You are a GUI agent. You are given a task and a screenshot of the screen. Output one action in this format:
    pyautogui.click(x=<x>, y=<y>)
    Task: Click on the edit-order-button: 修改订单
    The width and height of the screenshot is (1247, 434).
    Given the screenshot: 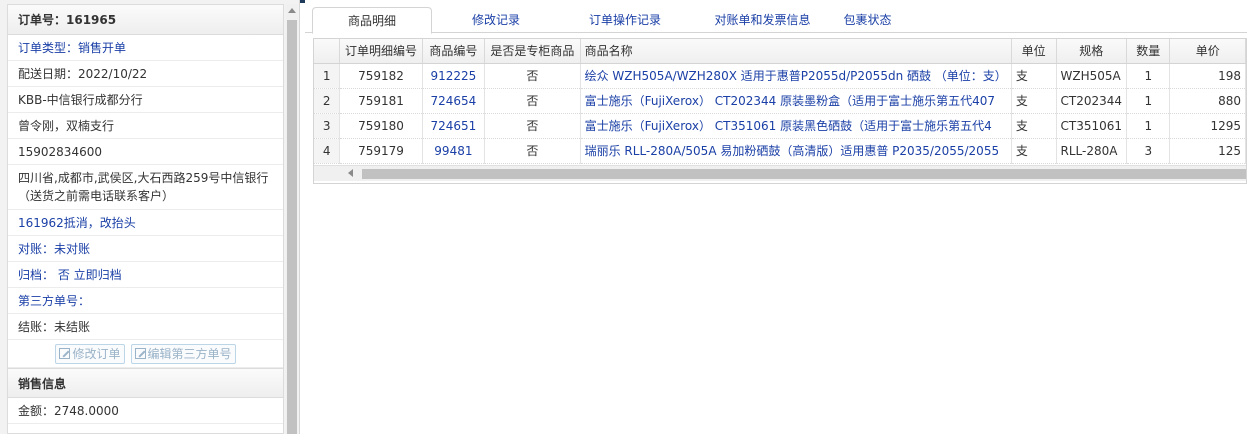 What is the action you would take?
    pyautogui.click(x=90, y=353)
    